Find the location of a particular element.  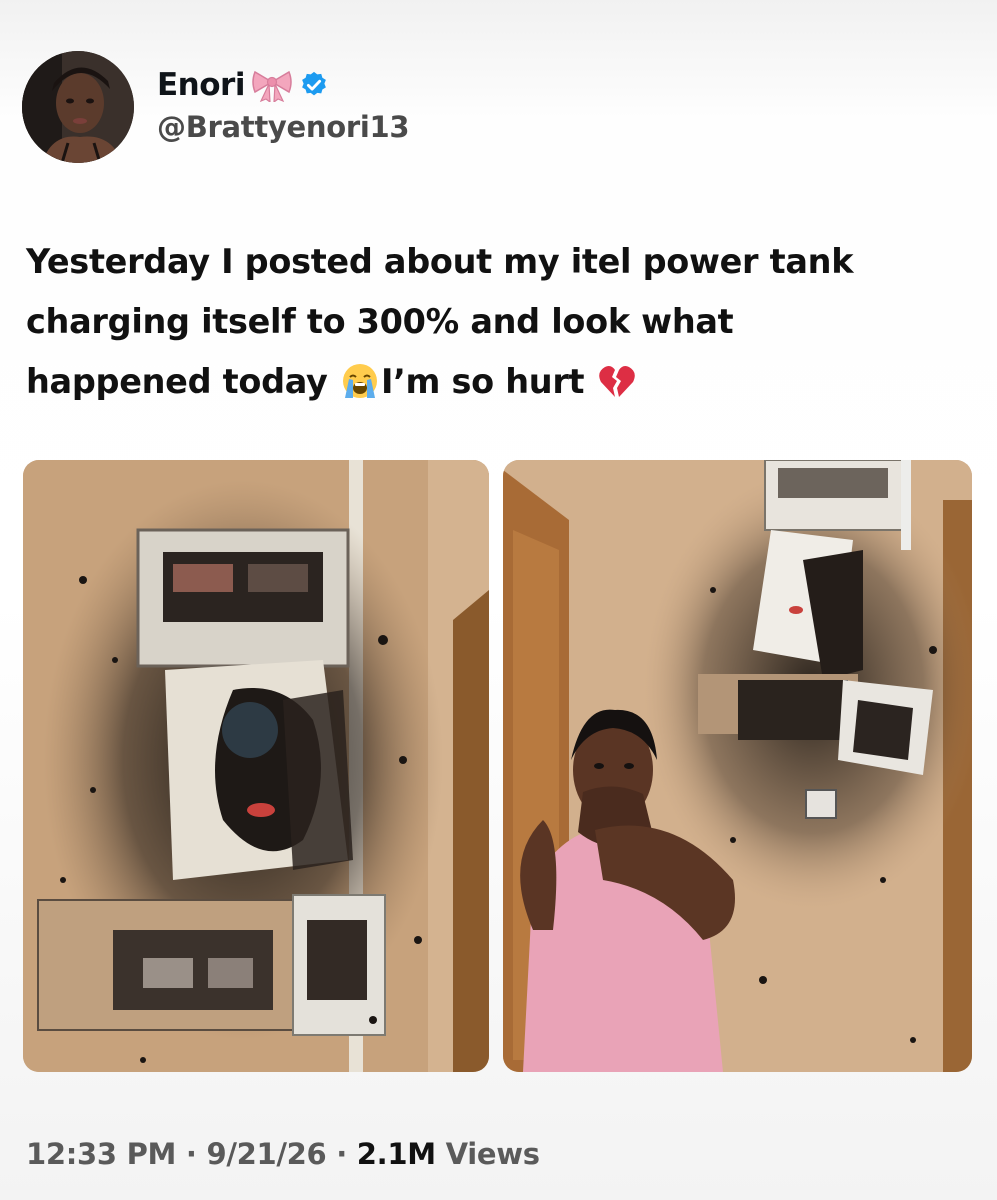

verified-badge-icon is located at coordinates (314, 85).